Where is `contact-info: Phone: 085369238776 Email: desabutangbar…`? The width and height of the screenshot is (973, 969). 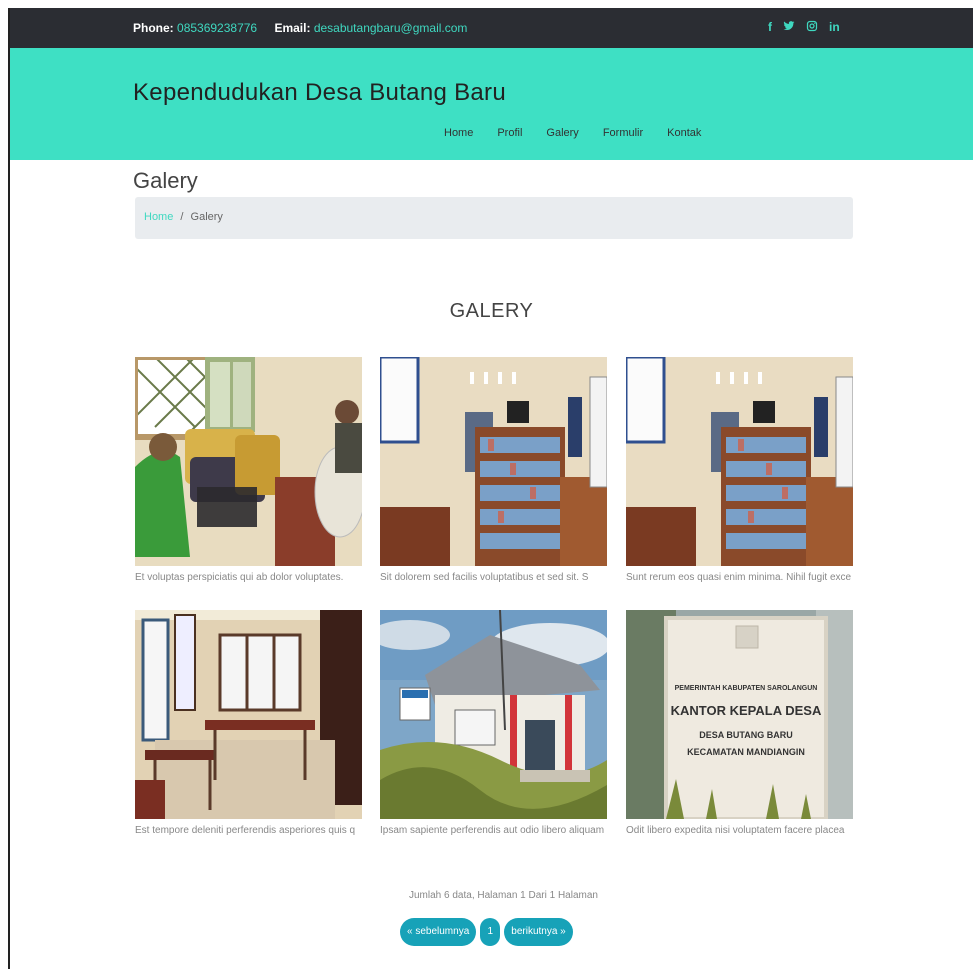
contact-info: Phone: 085369238776 Email: desabutangbar… is located at coordinates (307, 28).